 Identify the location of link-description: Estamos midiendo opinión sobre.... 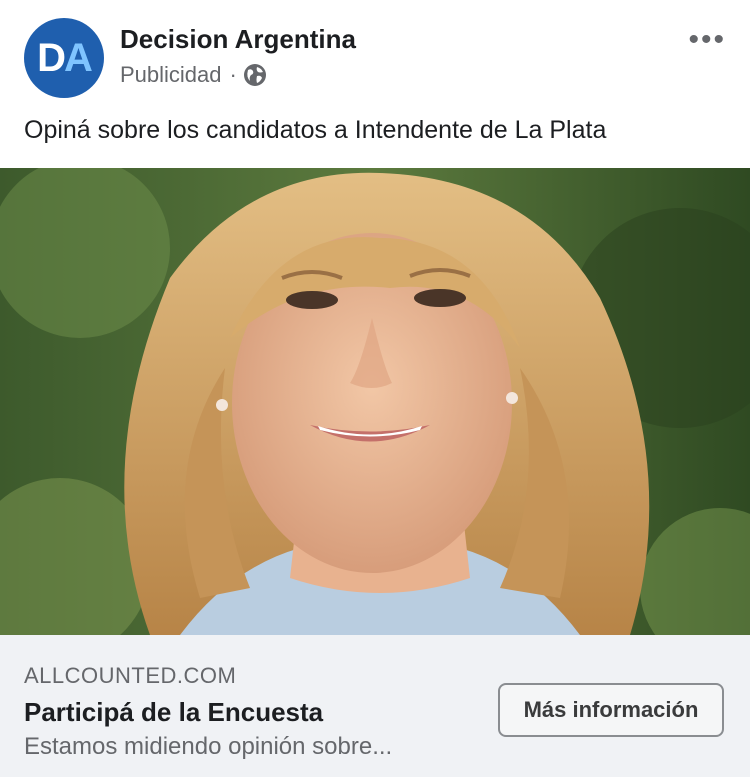
(208, 746).